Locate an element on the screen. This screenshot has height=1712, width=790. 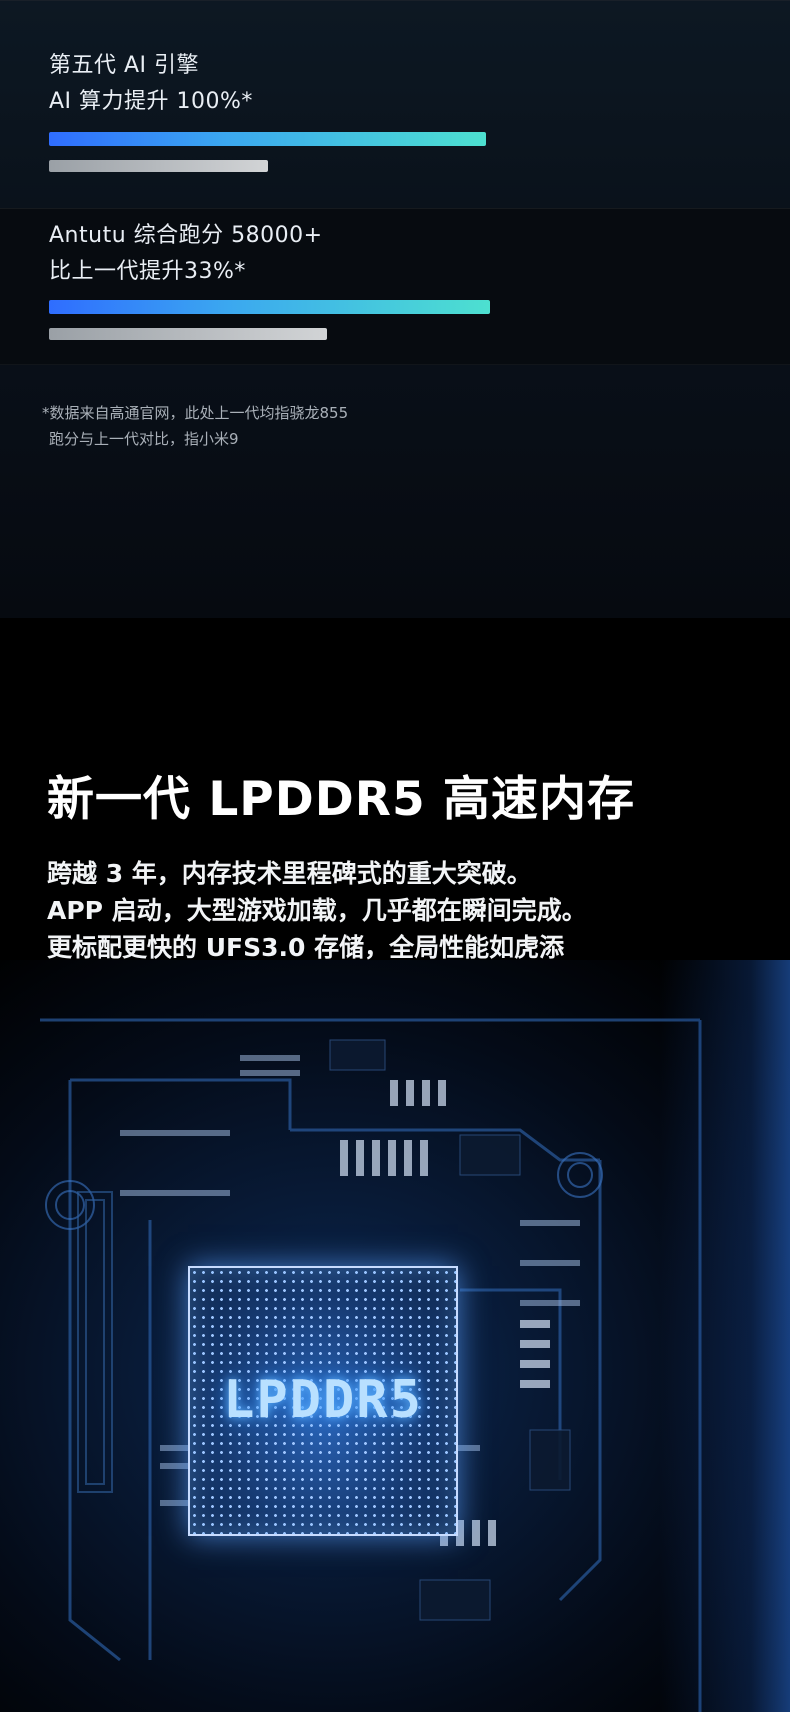
description-line: APP 启动，大型游戏加载，几乎都在瞬间完成。 is located at coordinates (317, 910).